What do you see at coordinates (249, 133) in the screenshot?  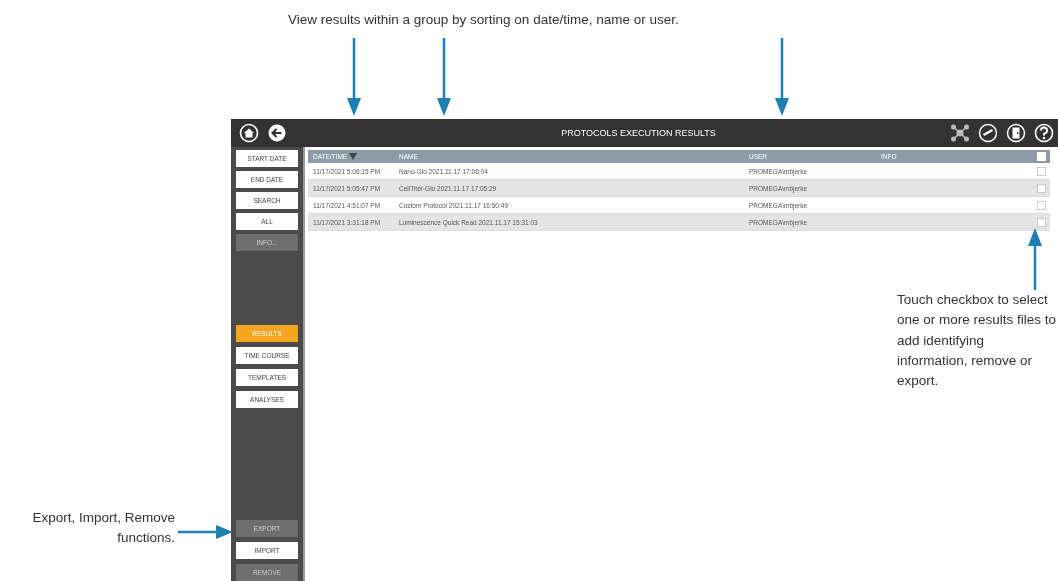 I see `home-icon` at bounding box center [249, 133].